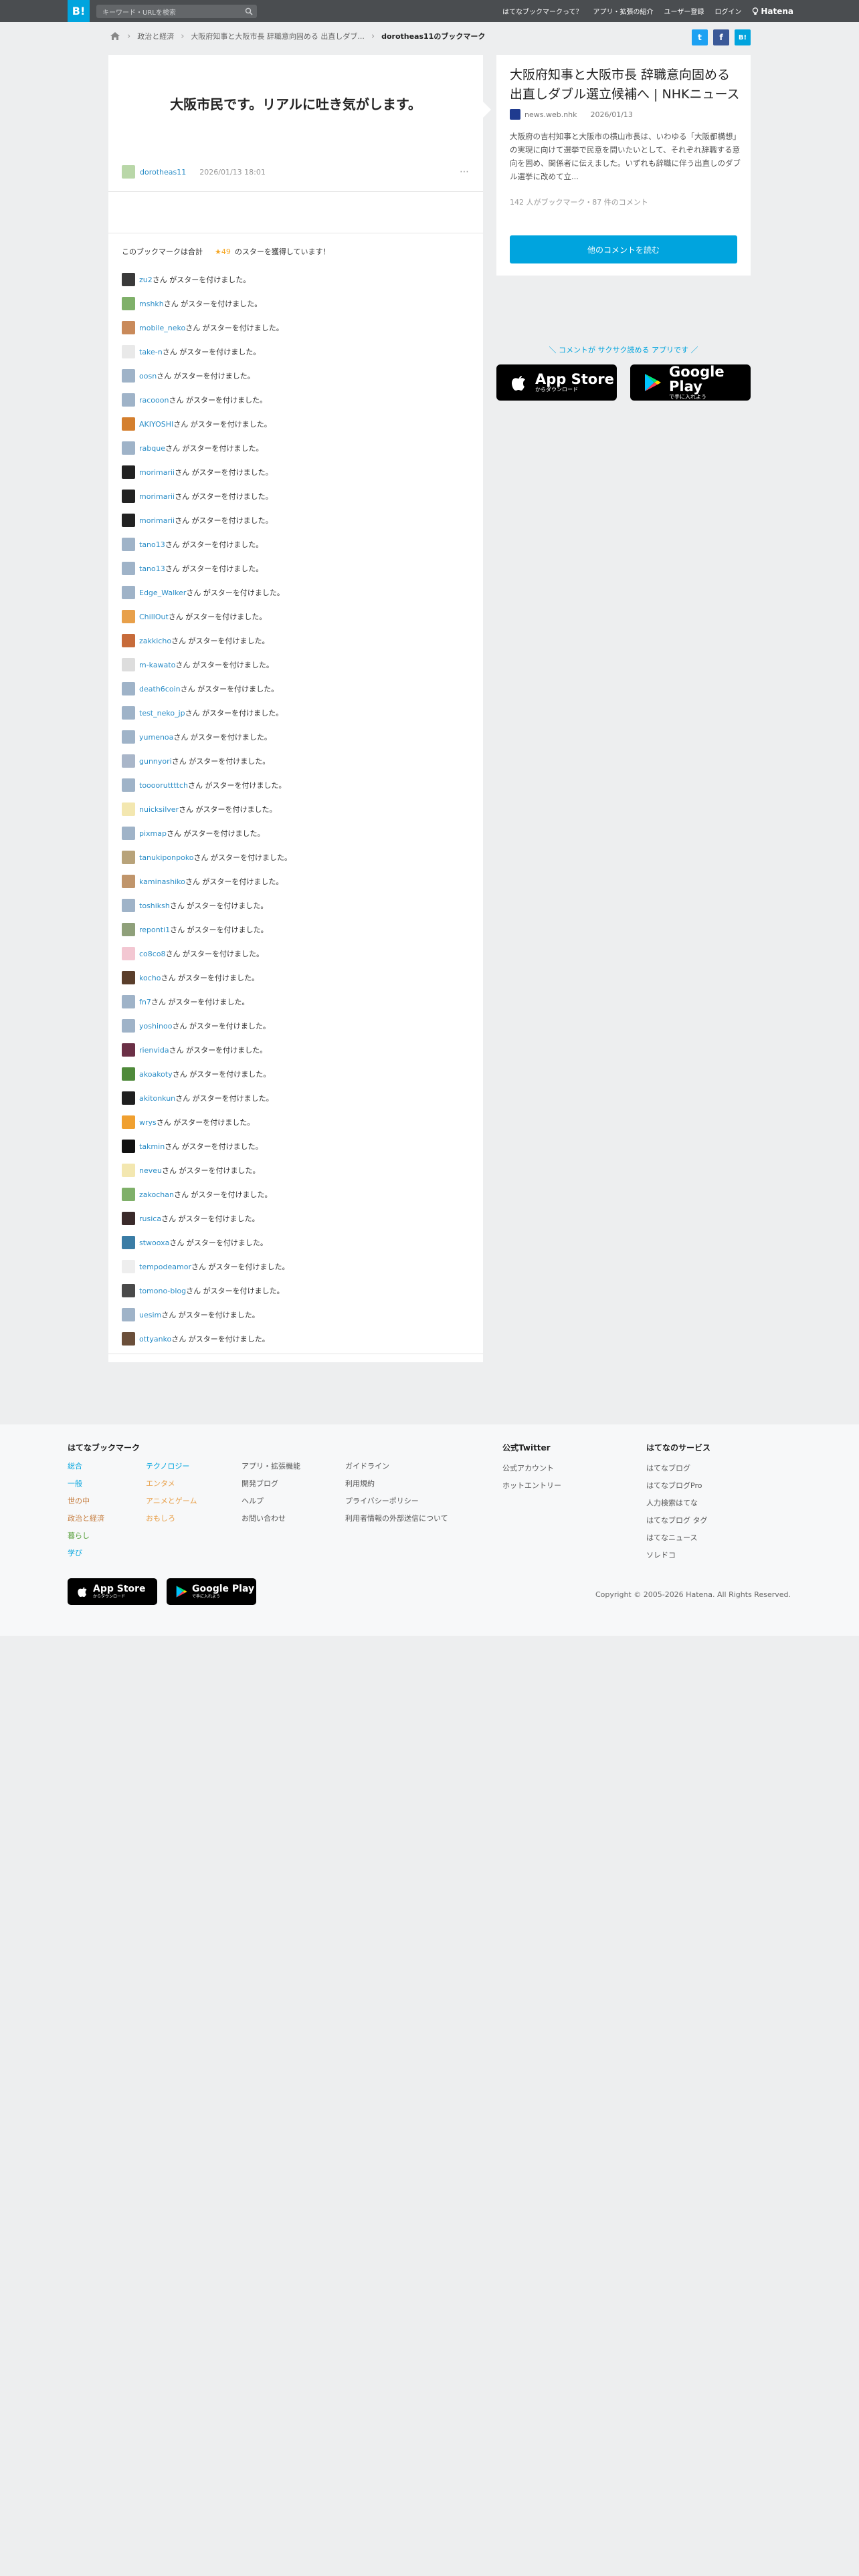 This screenshot has height=2576, width=859. I want to click on hatena-brand: Hatena, so click(772, 12).